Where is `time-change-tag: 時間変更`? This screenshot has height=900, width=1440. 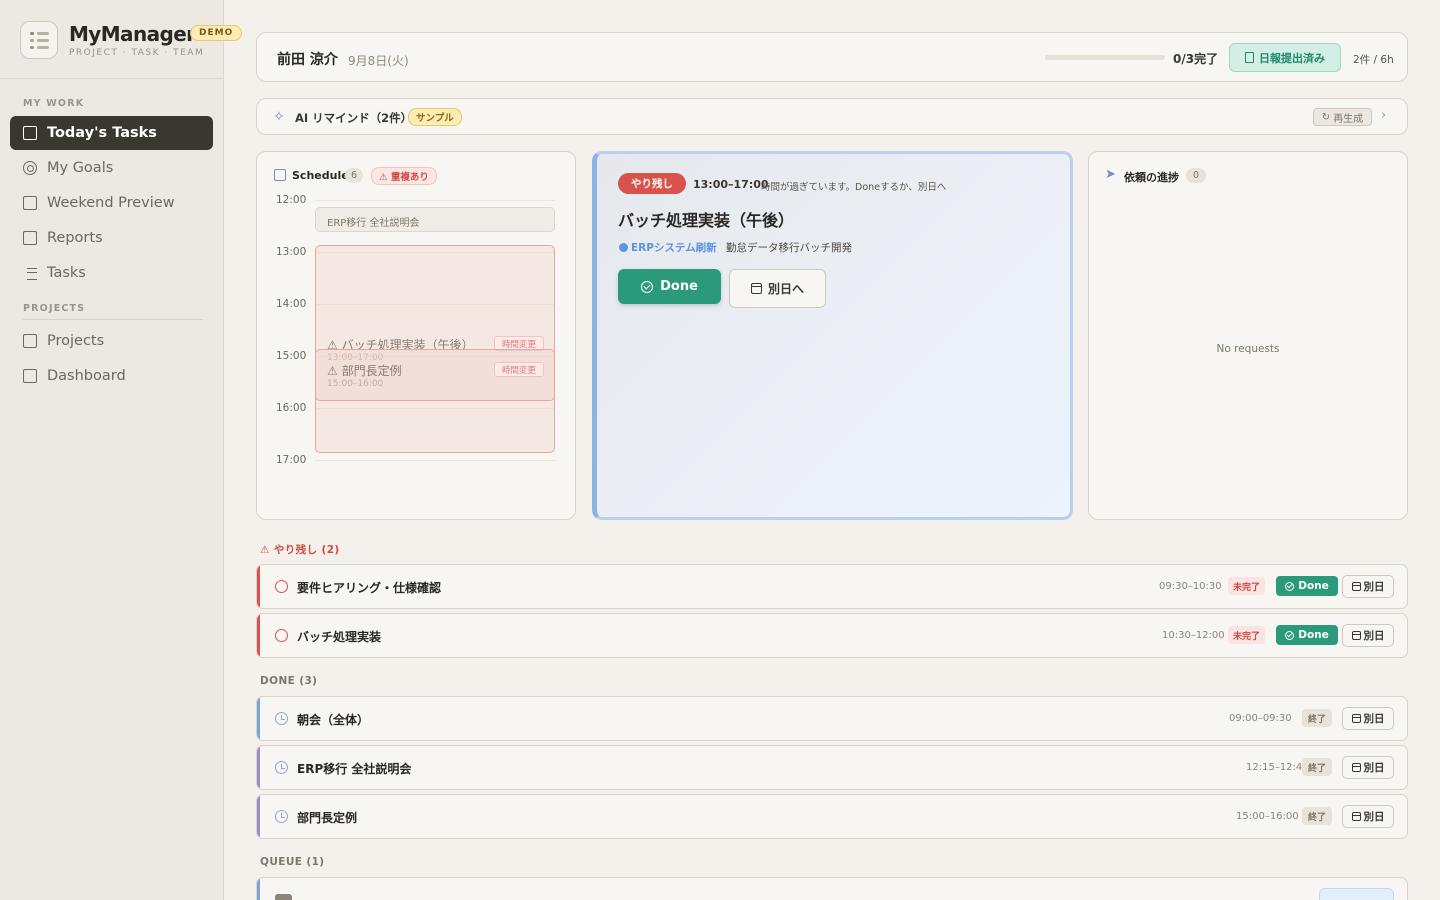
time-change-tag: 時間変更 is located at coordinates (519, 369).